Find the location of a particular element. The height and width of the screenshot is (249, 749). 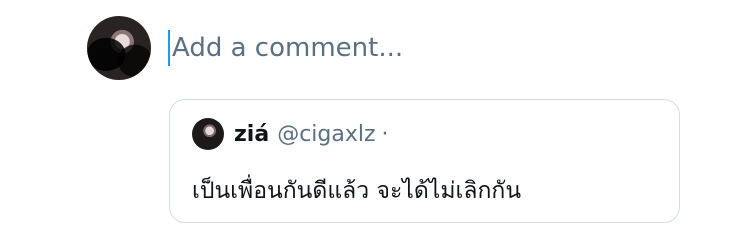

quoted-author-handle: @cigaxlz is located at coordinates (326, 134).